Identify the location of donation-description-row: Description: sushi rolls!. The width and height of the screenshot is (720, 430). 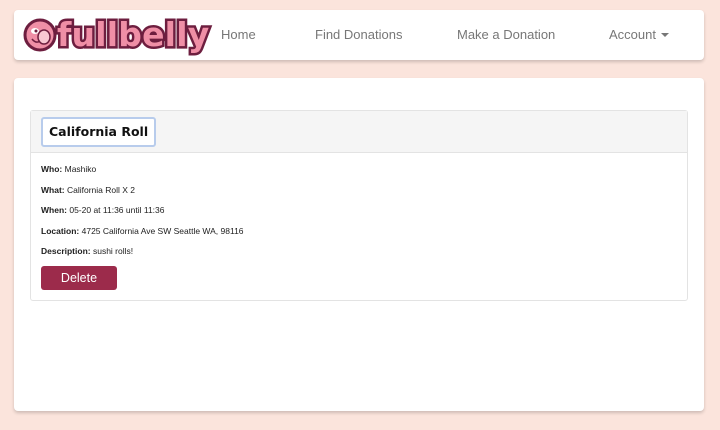
(87, 251).